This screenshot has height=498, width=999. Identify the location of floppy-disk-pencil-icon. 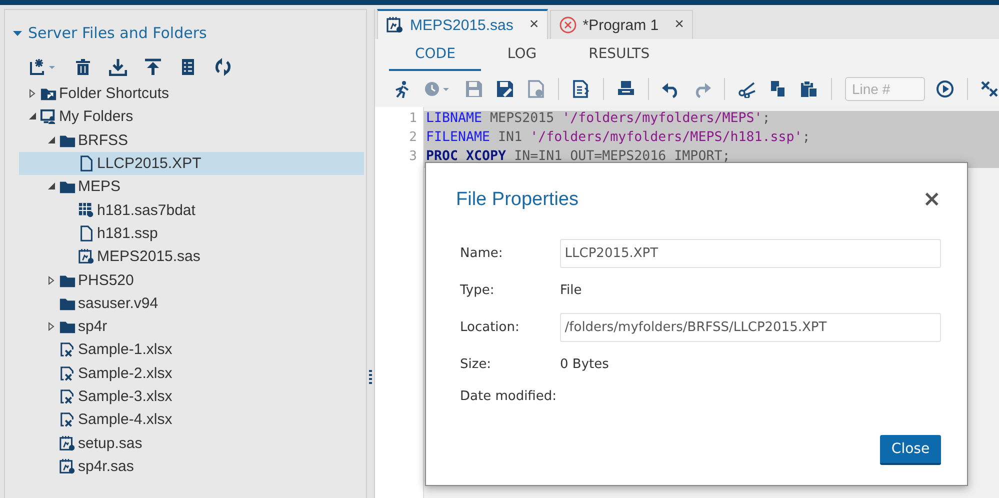
(505, 89).